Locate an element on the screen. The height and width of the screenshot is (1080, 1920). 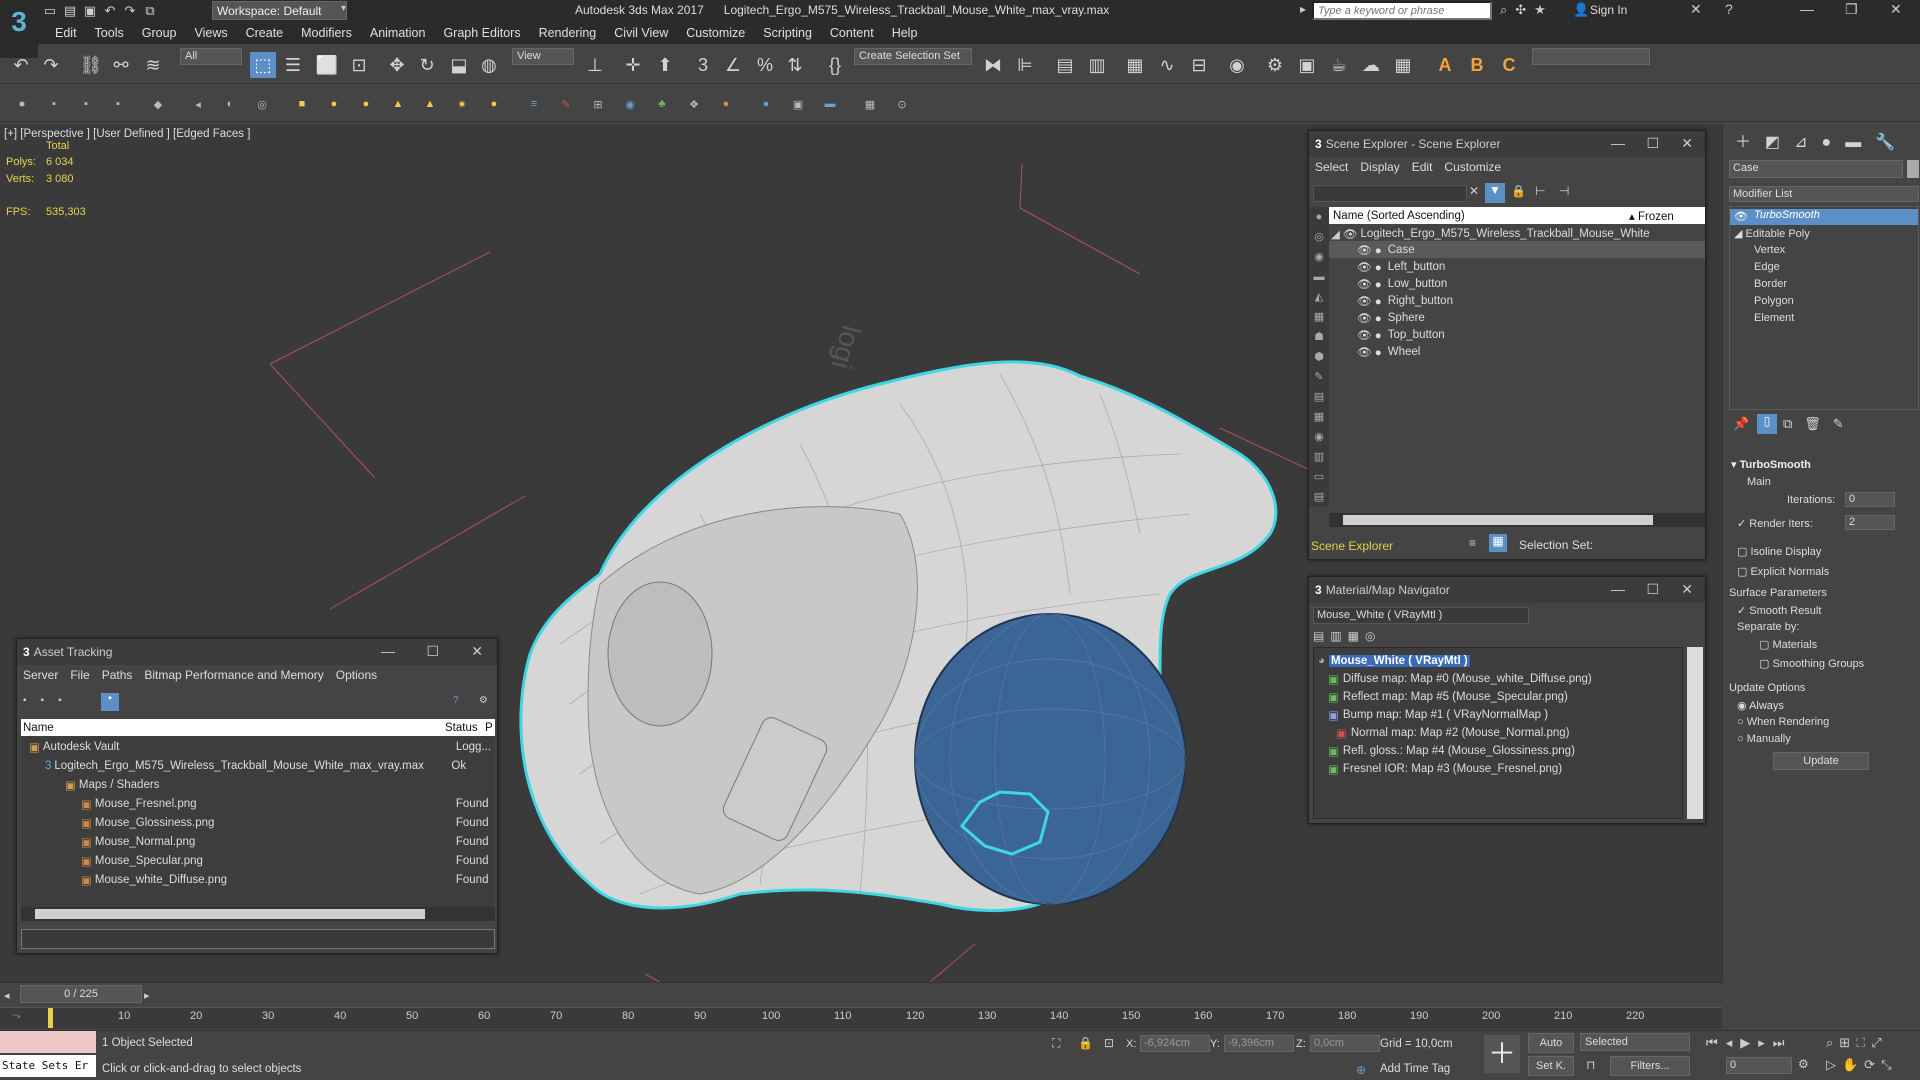
col-frozen: ▴ Frozen is located at coordinates (1651, 216).